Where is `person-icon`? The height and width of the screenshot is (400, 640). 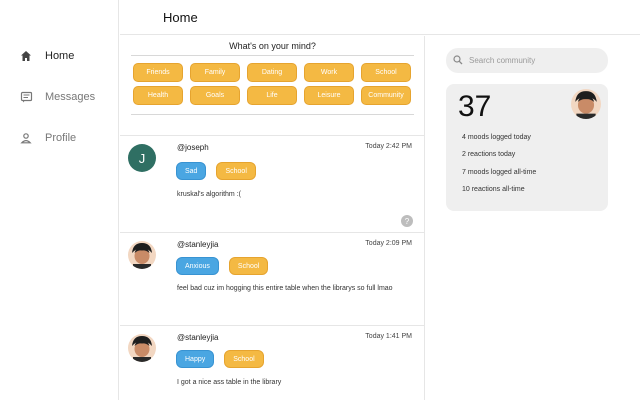
person-icon is located at coordinates (26, 138).